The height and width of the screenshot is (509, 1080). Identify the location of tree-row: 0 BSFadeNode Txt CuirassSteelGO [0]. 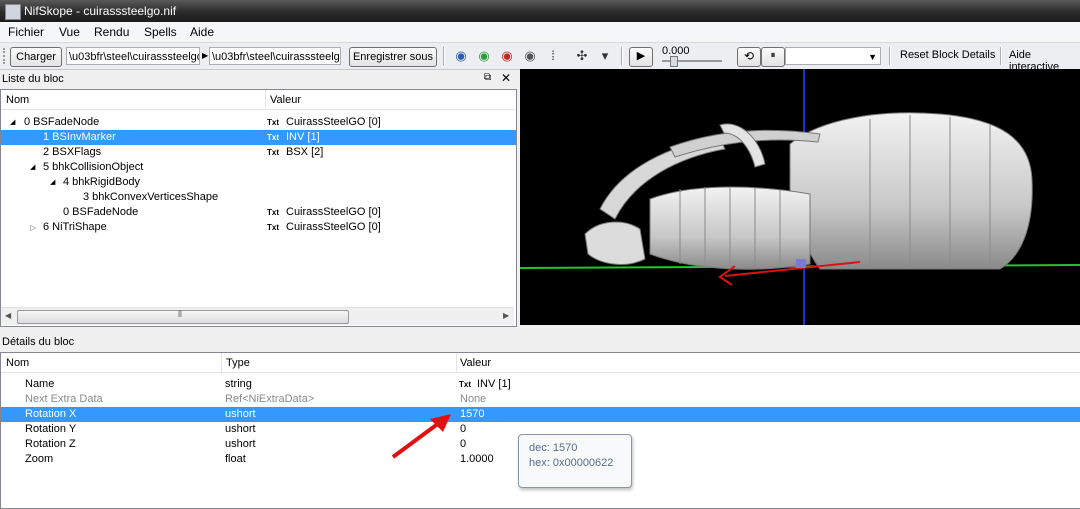
(258, 212).